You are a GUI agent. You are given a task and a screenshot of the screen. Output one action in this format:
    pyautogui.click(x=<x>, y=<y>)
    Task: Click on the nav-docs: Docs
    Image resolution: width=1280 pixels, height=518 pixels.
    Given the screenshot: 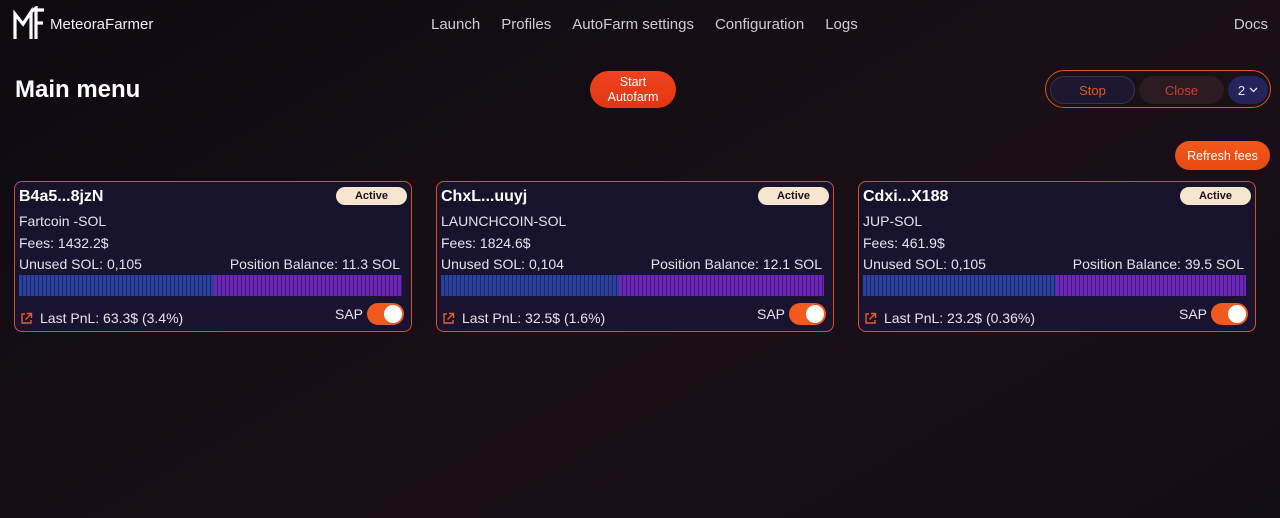 What is the action you would take?
    pyautogui.click(x=1251, y=24)
    